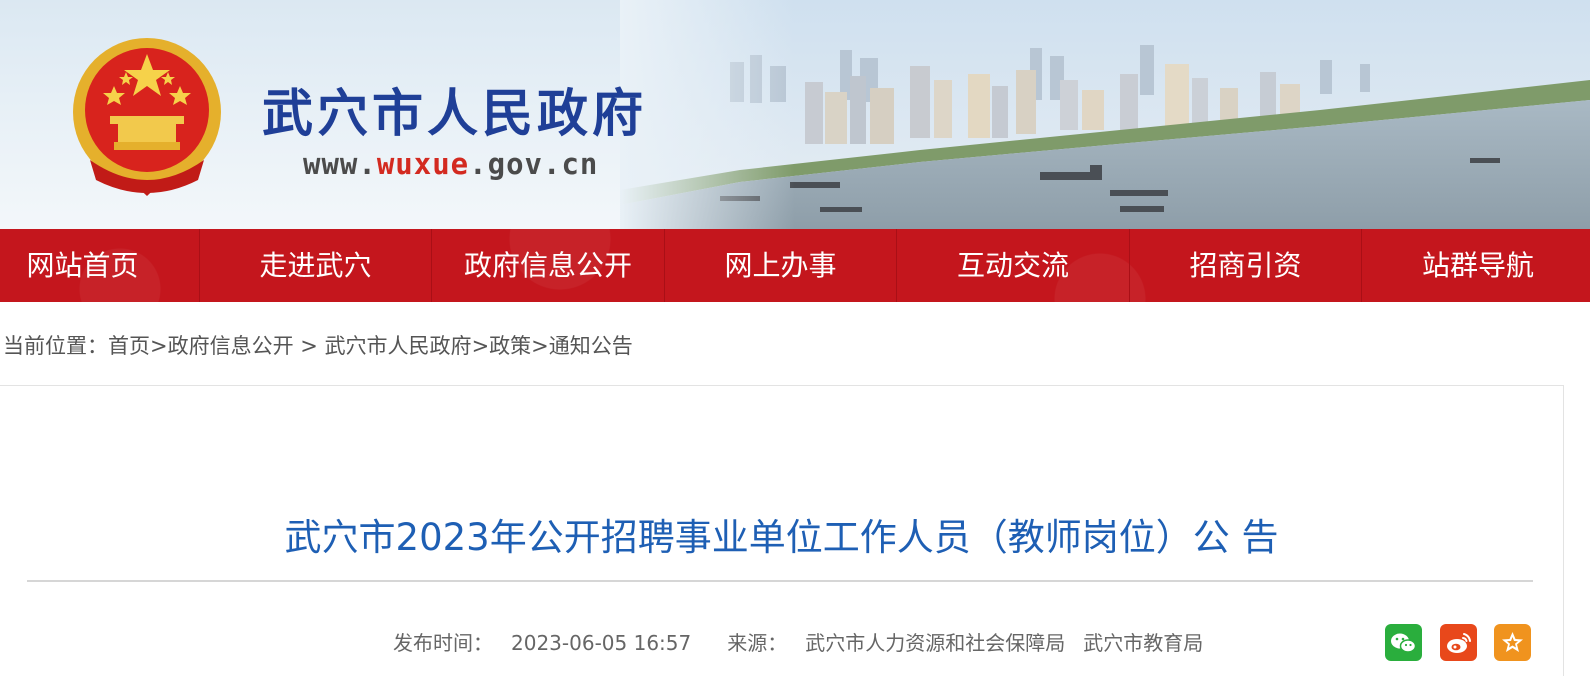 The height and width of the screenshot is (676, 1590). I want to click on publish-value: 2023-06-05 16:57, so click(601, 643).